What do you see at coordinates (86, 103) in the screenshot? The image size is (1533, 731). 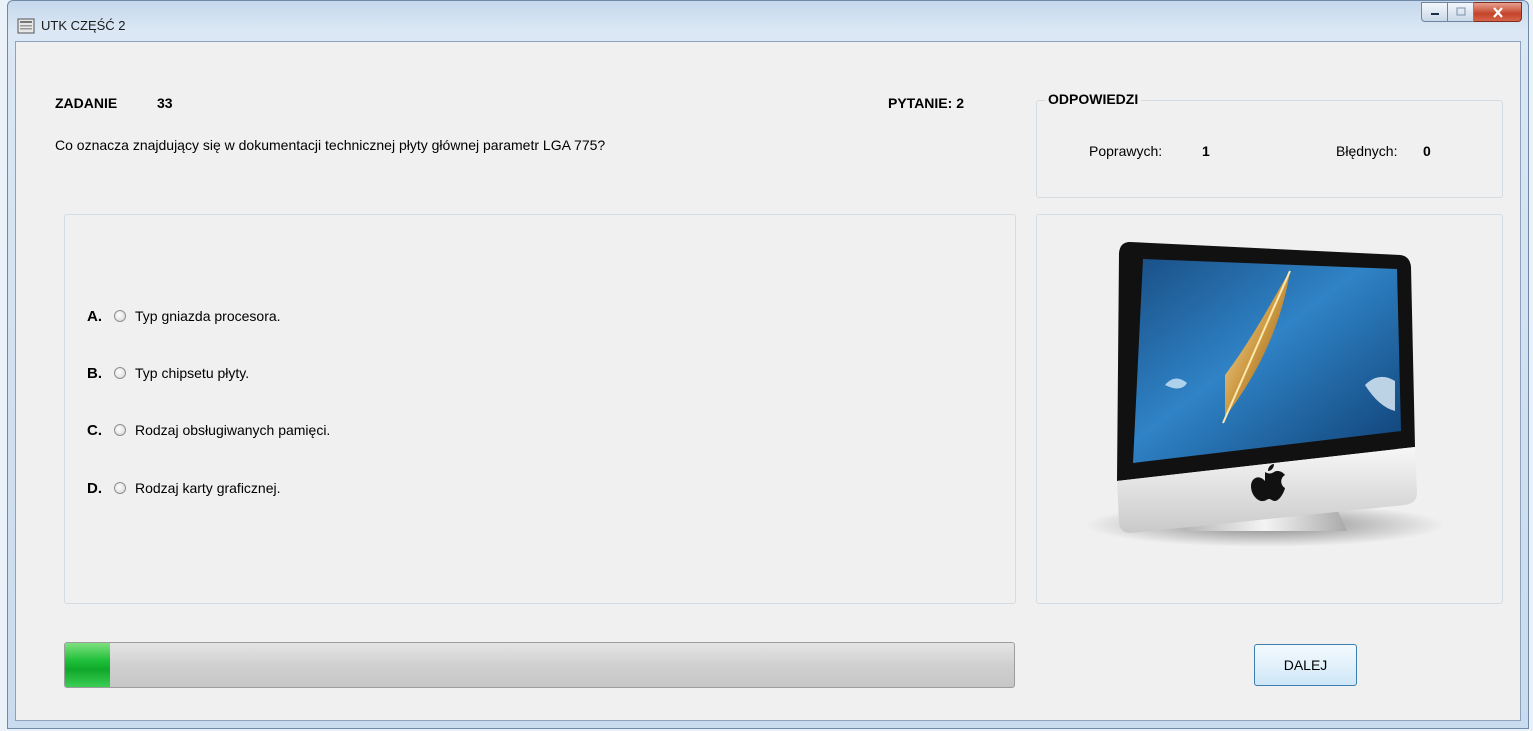 I see `task-label: ZADANIE` at bounding box center [86, 103].